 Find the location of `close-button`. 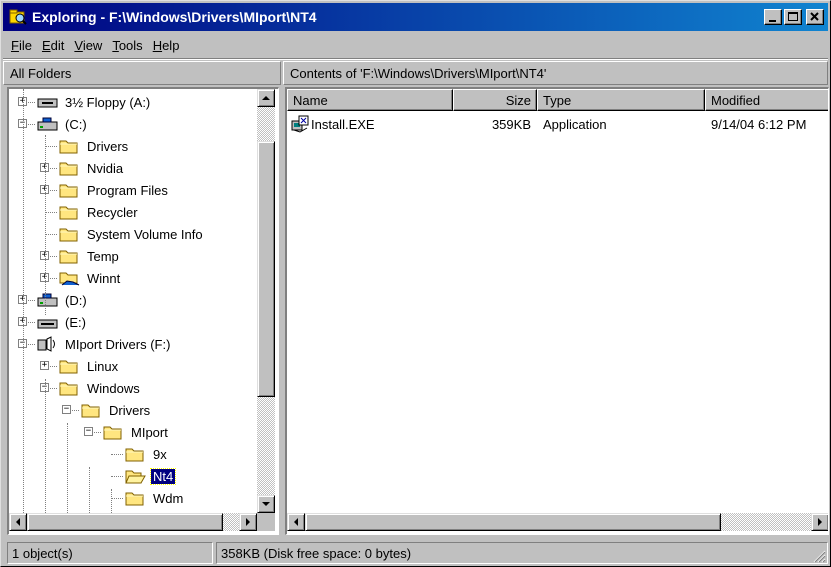

close-button is located at coordinates (815, 17).